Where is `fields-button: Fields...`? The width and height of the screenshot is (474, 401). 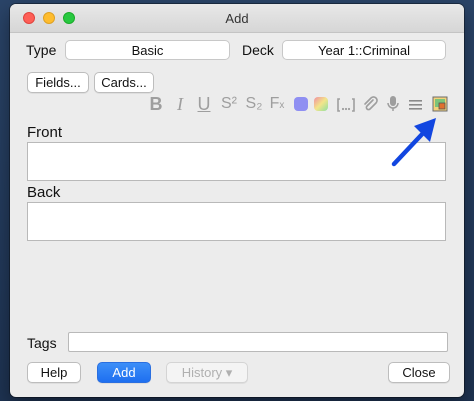
fields-button: Fields... is located at coordinates (58, 82).